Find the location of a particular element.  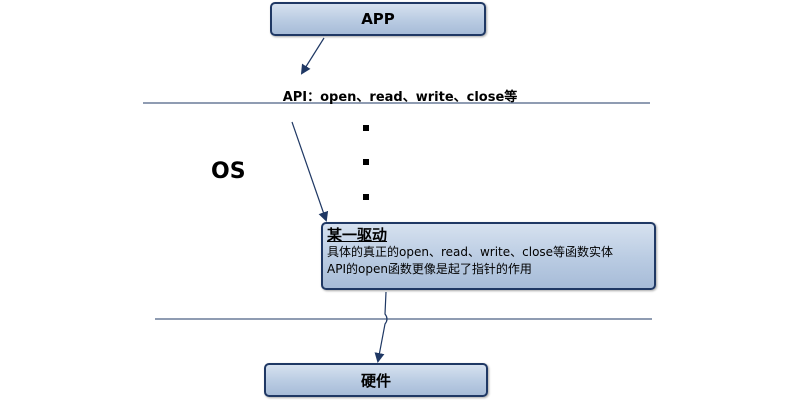

app-box: APP is located at coordinates (378, 19).